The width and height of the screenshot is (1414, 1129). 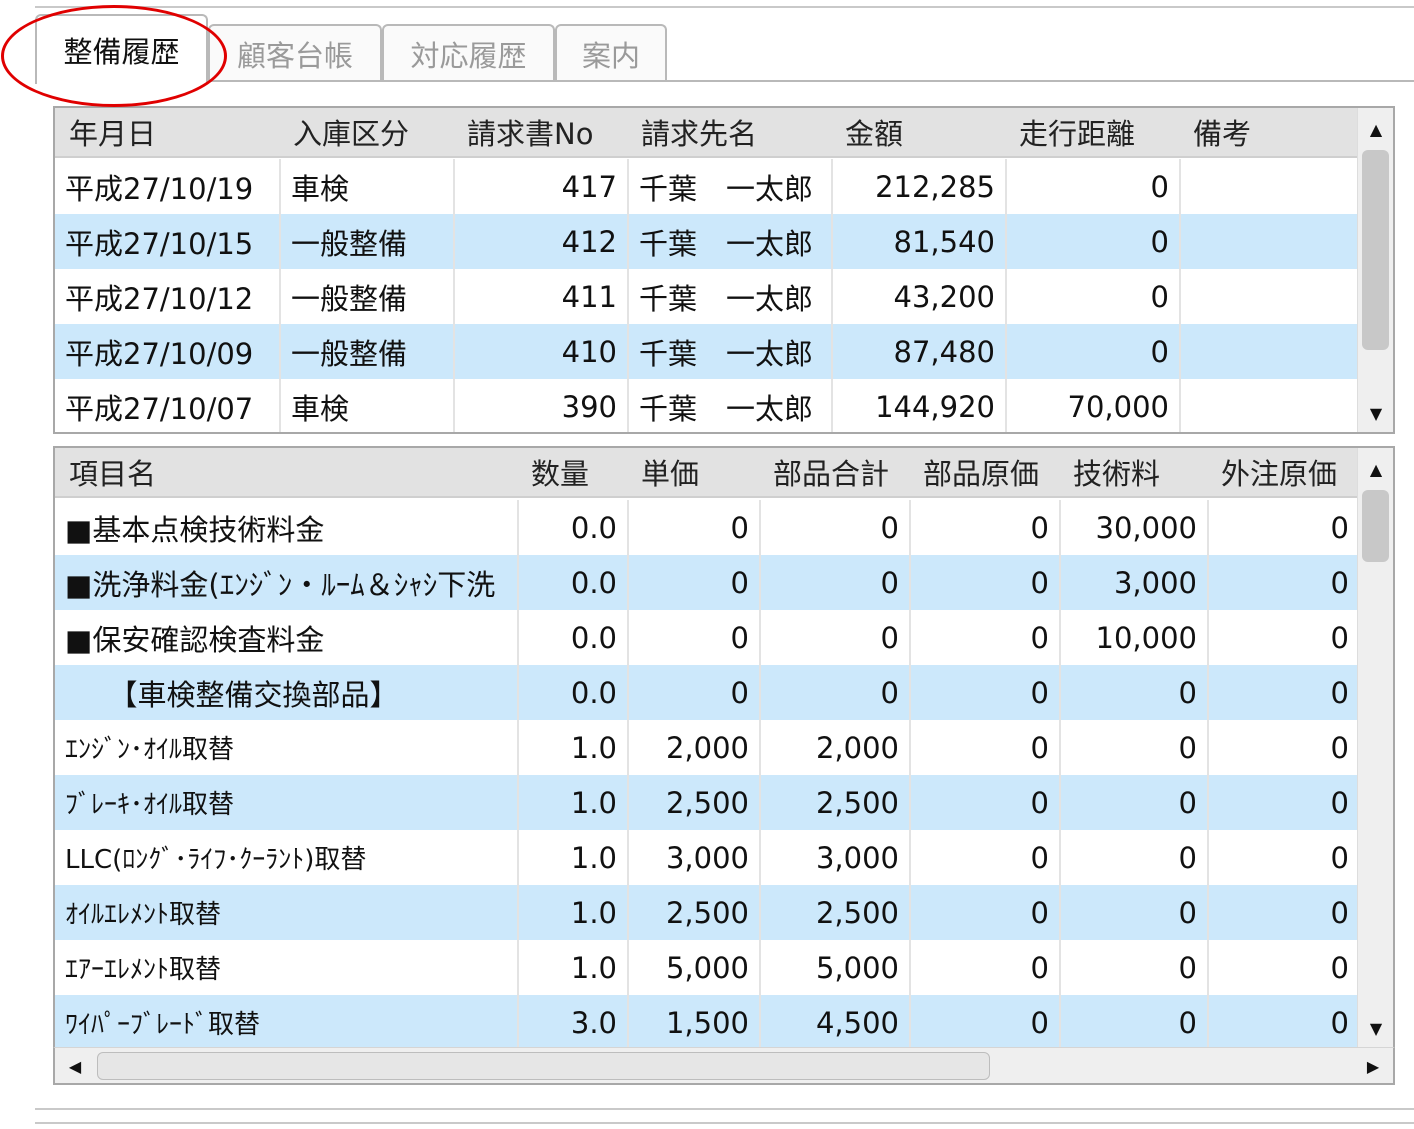 What do you see at coordinates (351, 132) in the screenshot?
I see `history-col-entry-type: 入庫区分` at bounding box center [351, 132].